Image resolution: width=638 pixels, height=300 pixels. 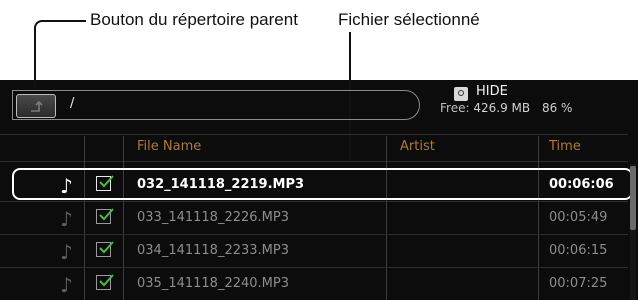 I want to click on callout-line-parent-v, so click(x=35, y=58).